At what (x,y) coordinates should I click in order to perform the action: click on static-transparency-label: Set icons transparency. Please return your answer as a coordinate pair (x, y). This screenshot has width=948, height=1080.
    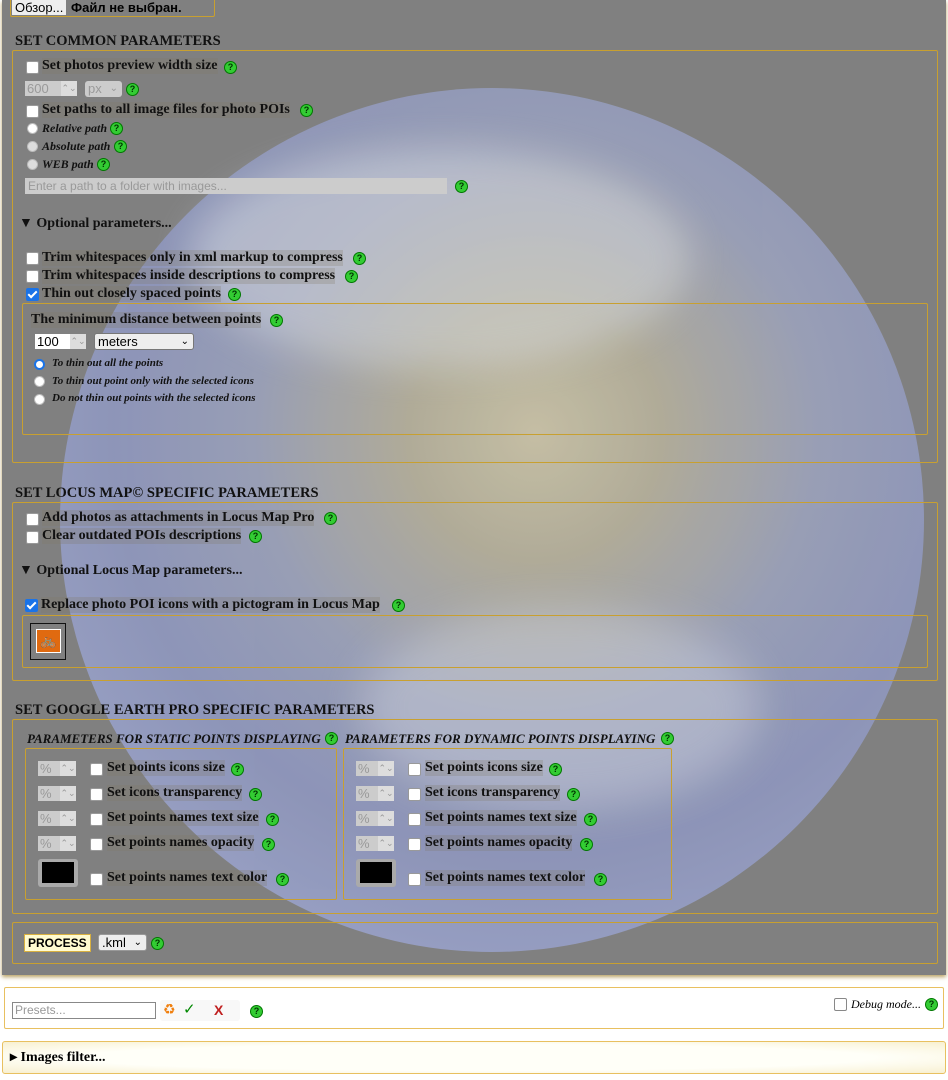
    Looking at the image, I should click on (175, 793).